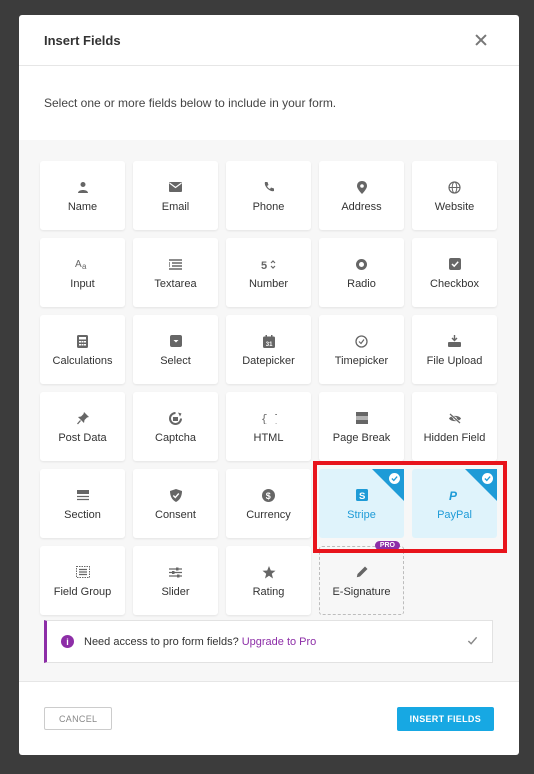 This screenshot has width=534, height=774. I want to click on field-tile-label: Radio, so click(361, 284).